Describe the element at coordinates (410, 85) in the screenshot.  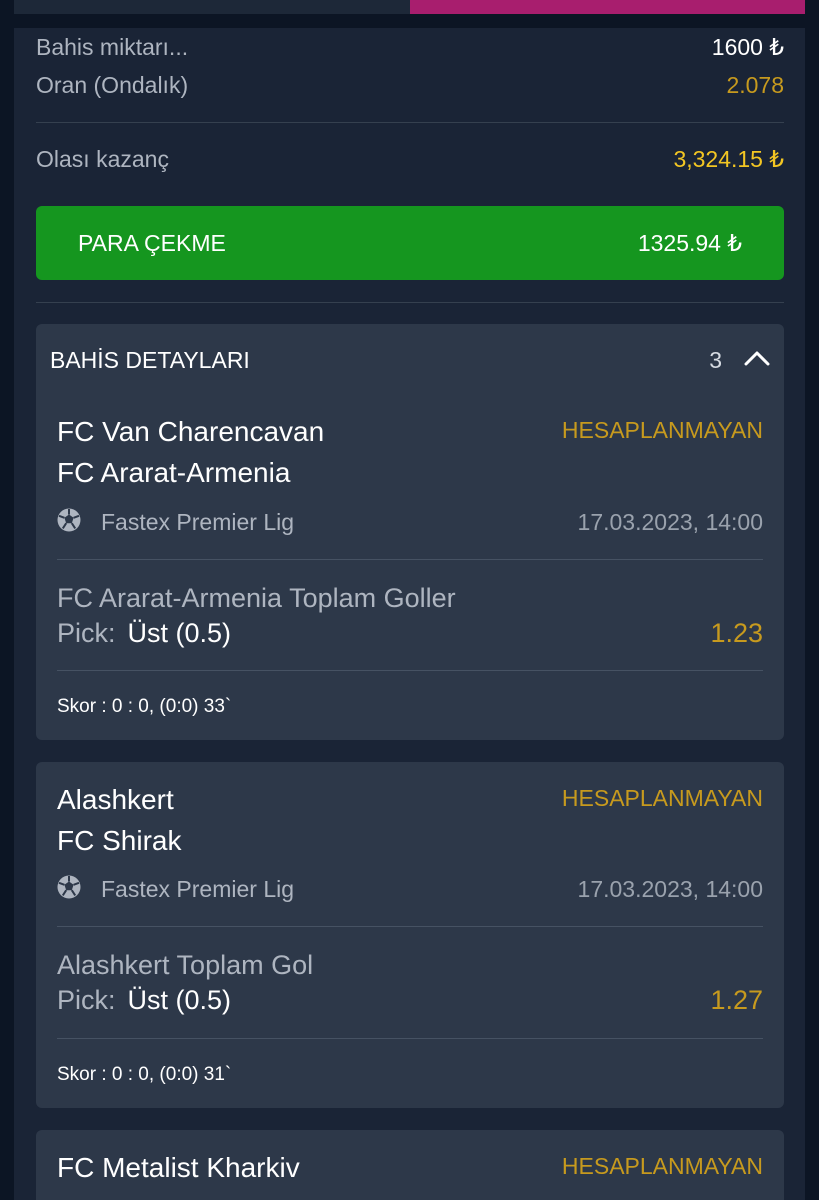
I see `odds-row: Oran (Ondalık) 2.078` at that location.